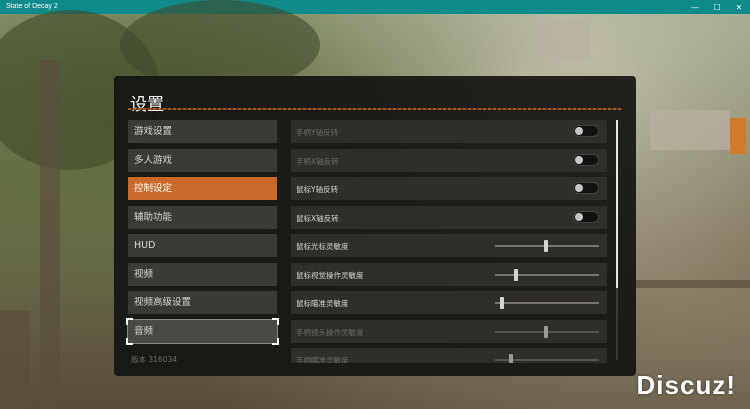 This screenshot has width=750, height=409. I want to click on setting-row: 手柄X轴反转, so click(449, 160).